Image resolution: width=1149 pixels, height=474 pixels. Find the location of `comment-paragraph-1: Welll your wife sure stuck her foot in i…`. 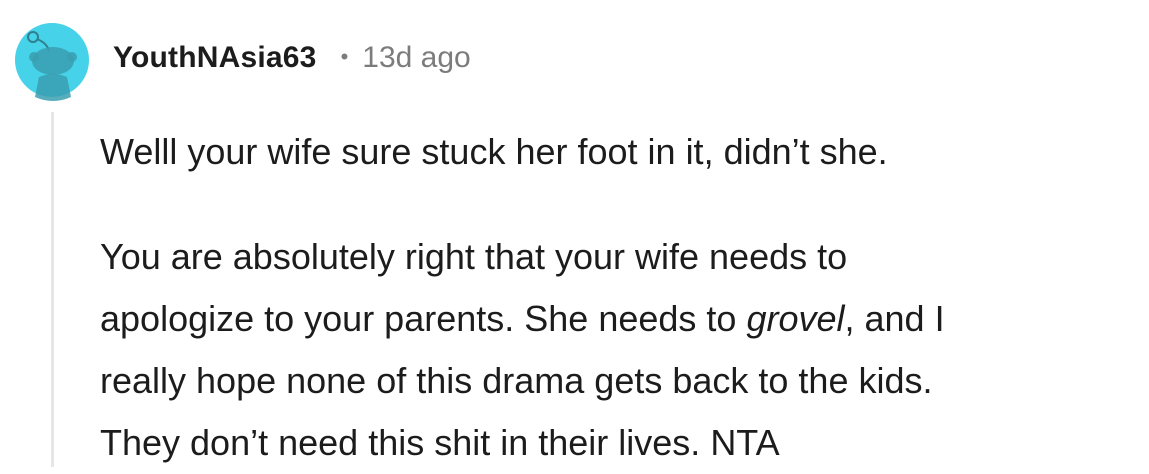

comment-paragraph-1: Welll your wife sure stuck her foot in i… is located at coordinates (494, 151).